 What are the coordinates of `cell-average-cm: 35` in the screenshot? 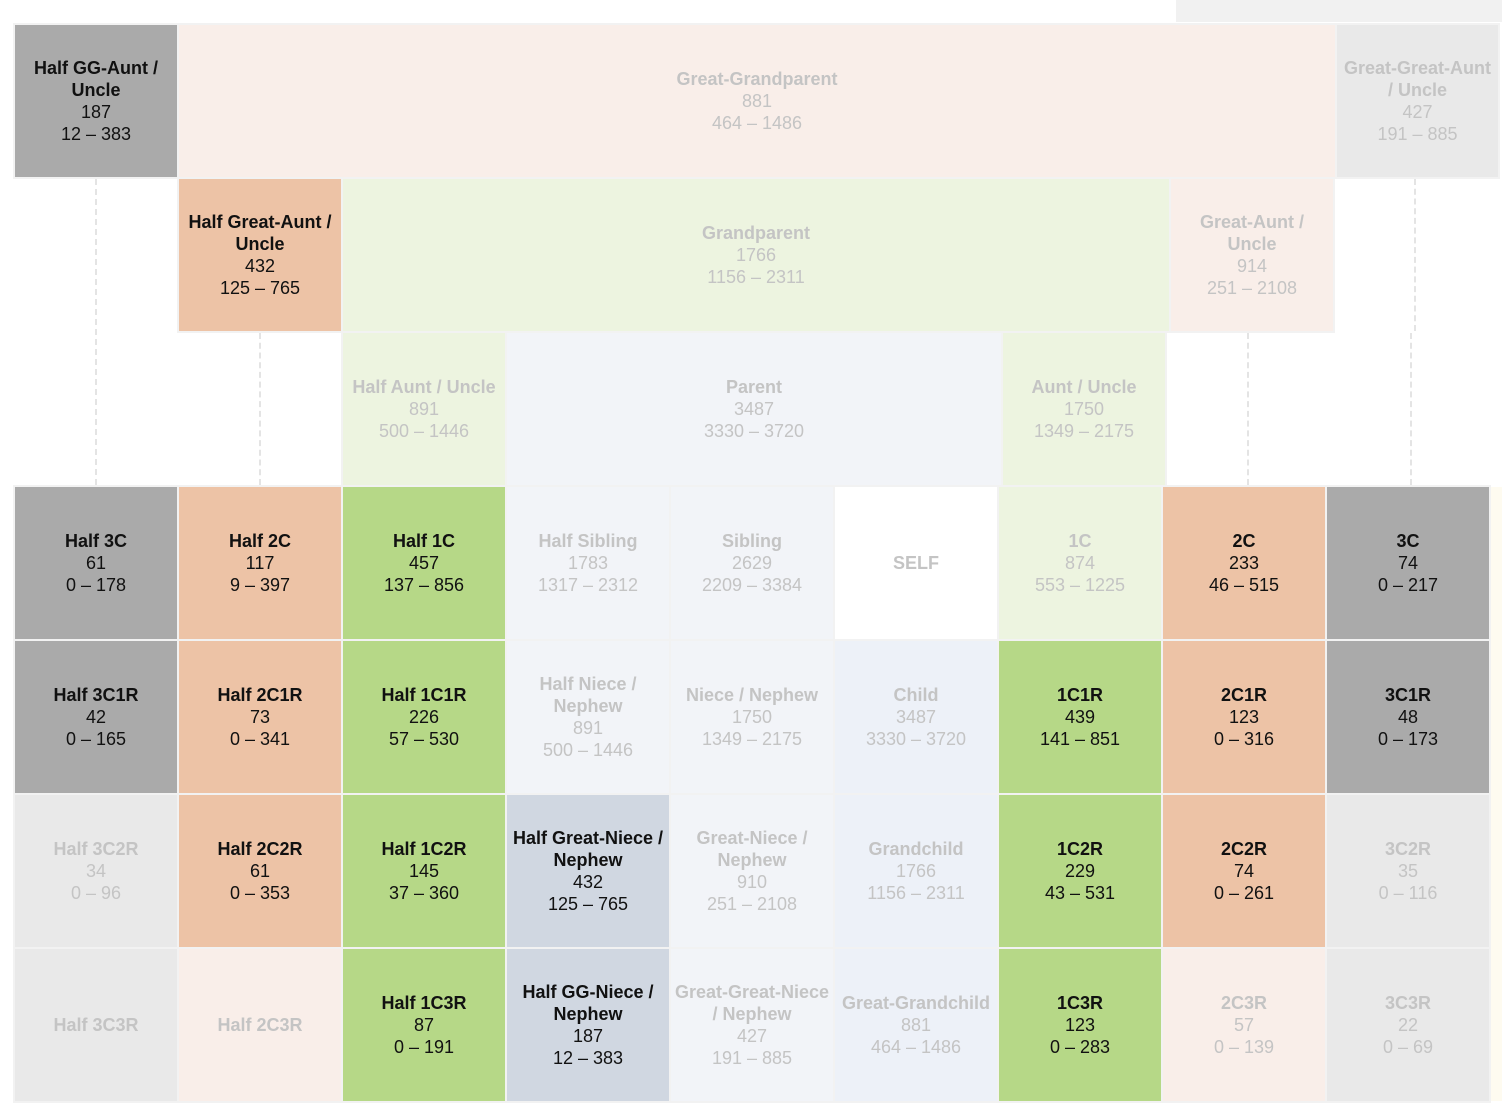 It's located at (1408, 871).